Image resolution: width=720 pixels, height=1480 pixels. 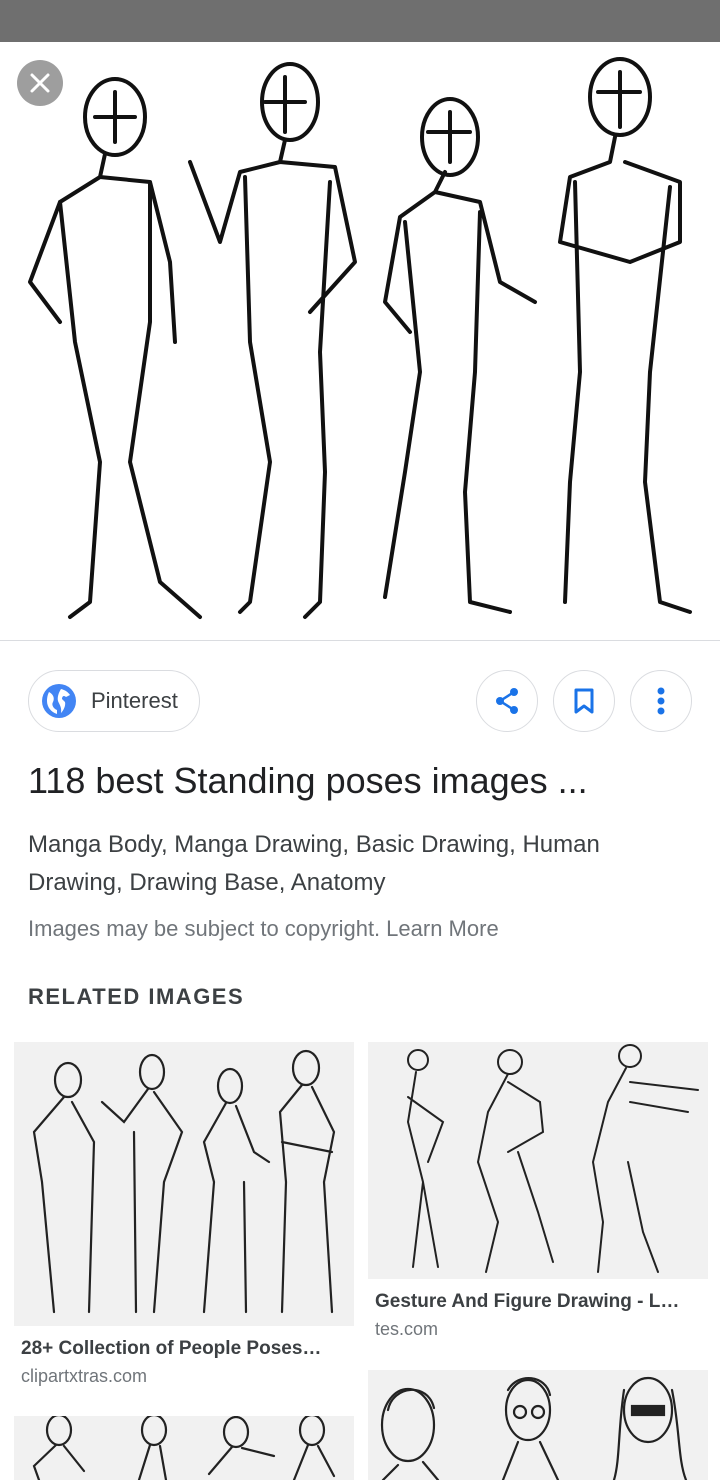 I want to click on source-label: Pinterest, so click(x=134, y=700).